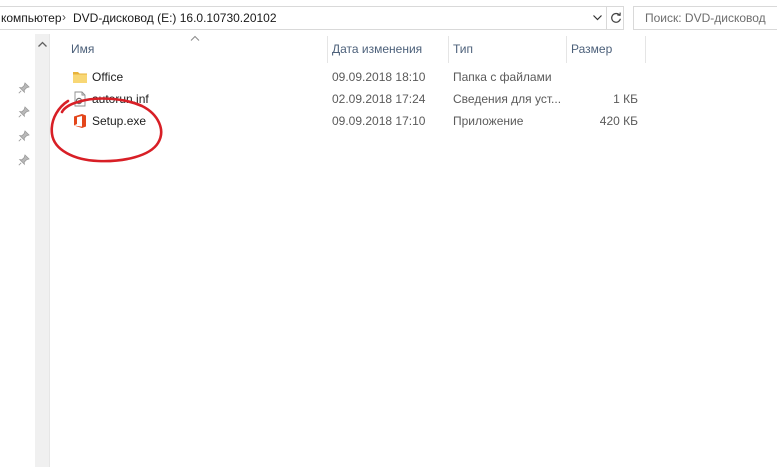  What do you see at coordinates (199, 49) in the screenshot?
I see `column-header-name: Имя` at bounding box center [199, 49].